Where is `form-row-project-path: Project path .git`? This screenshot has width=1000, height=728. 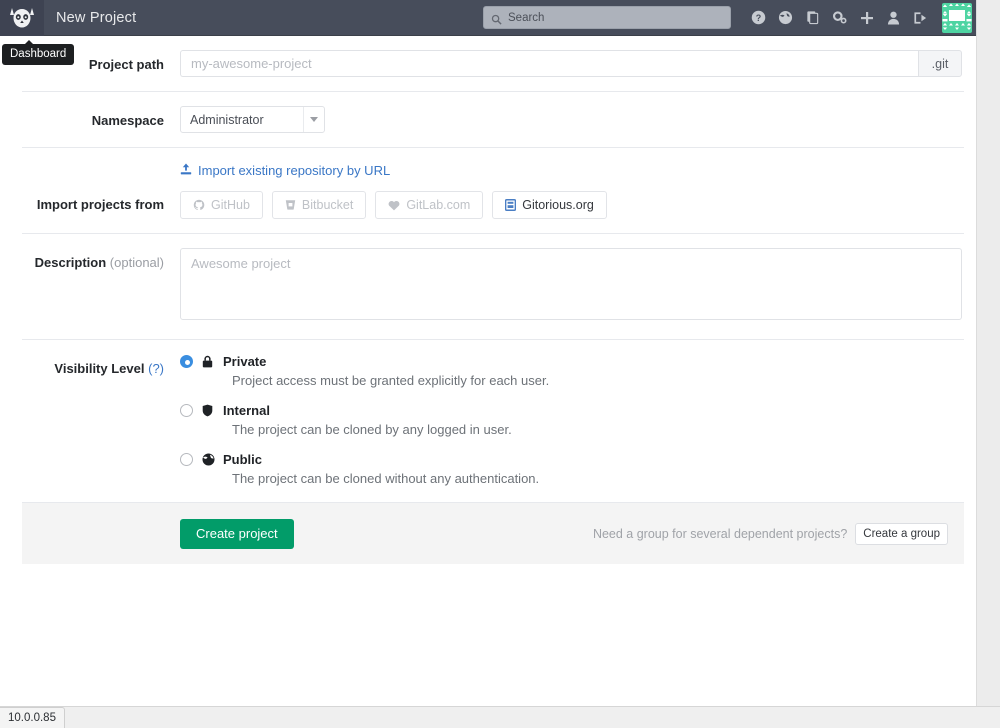
form-row-project-path: Project path .git is located at coordinates (493, 64).